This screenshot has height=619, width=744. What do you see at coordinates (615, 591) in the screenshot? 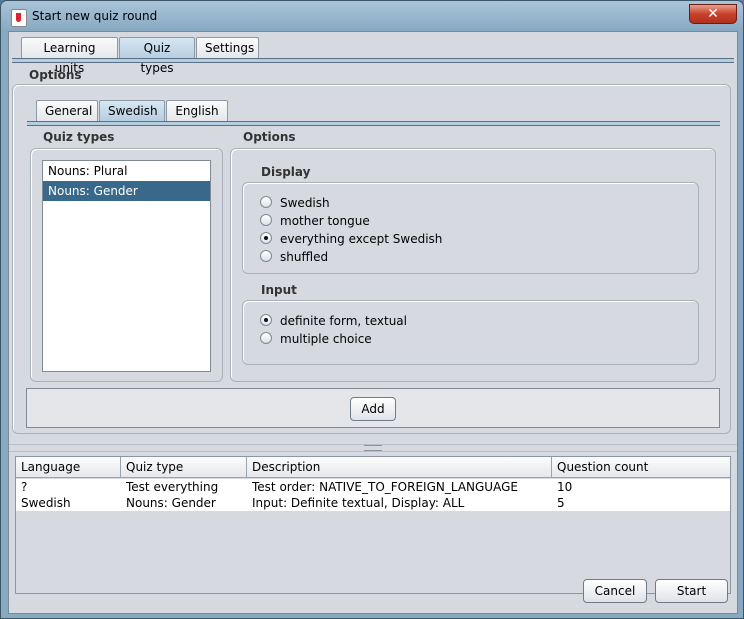
I see `cancel-button: Cancel` at bounding box center [615, 591].